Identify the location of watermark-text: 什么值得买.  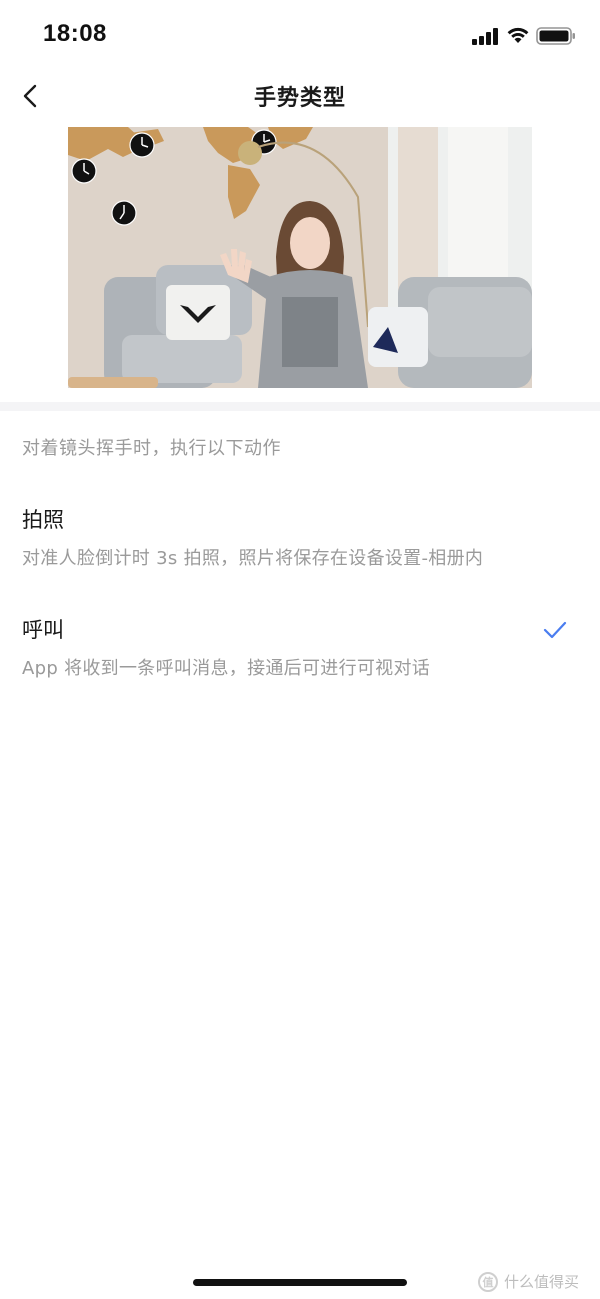
(542, 1282).